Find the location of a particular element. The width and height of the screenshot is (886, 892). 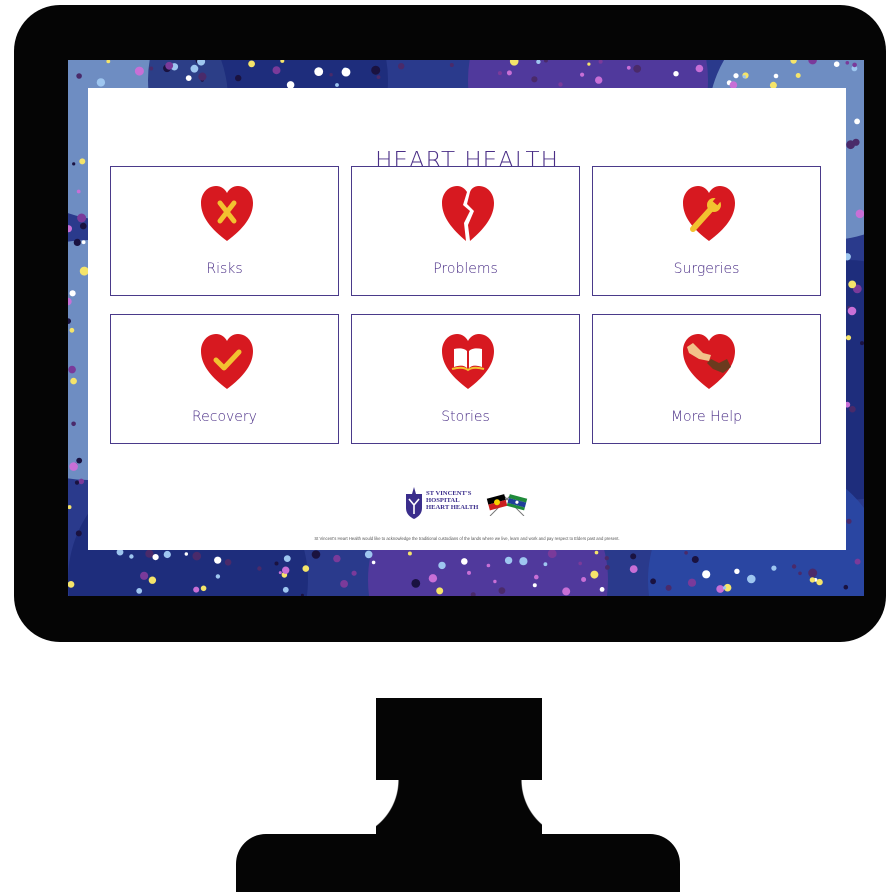

tile-label: More Help is located at coordinates (706, 417).